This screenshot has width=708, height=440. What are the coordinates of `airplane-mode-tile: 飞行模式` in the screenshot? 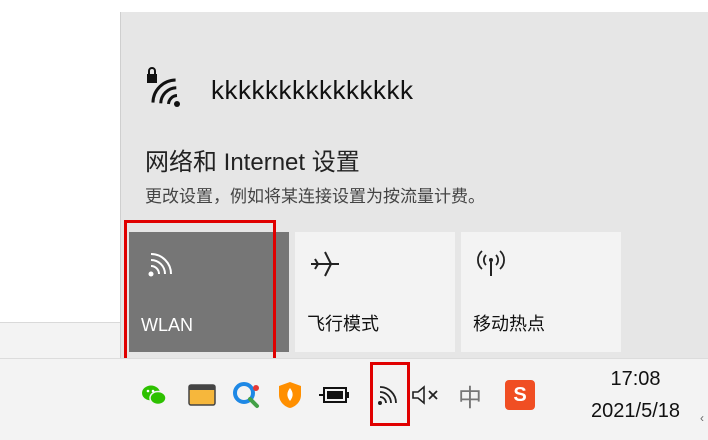 It's located at (375, 292).